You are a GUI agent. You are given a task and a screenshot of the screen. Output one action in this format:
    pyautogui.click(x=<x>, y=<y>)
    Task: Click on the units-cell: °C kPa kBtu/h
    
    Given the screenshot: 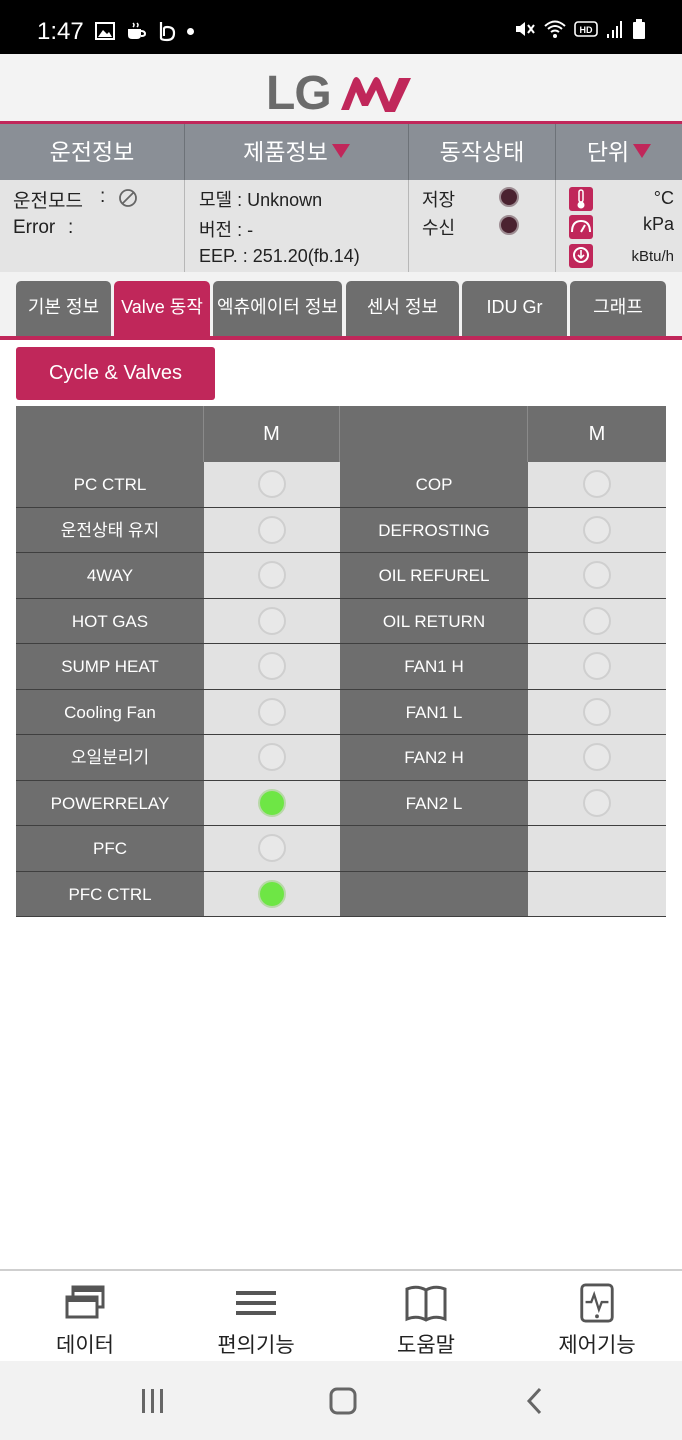 What is the action you would take?
    pyautogui.click(x=619, y=226)
    